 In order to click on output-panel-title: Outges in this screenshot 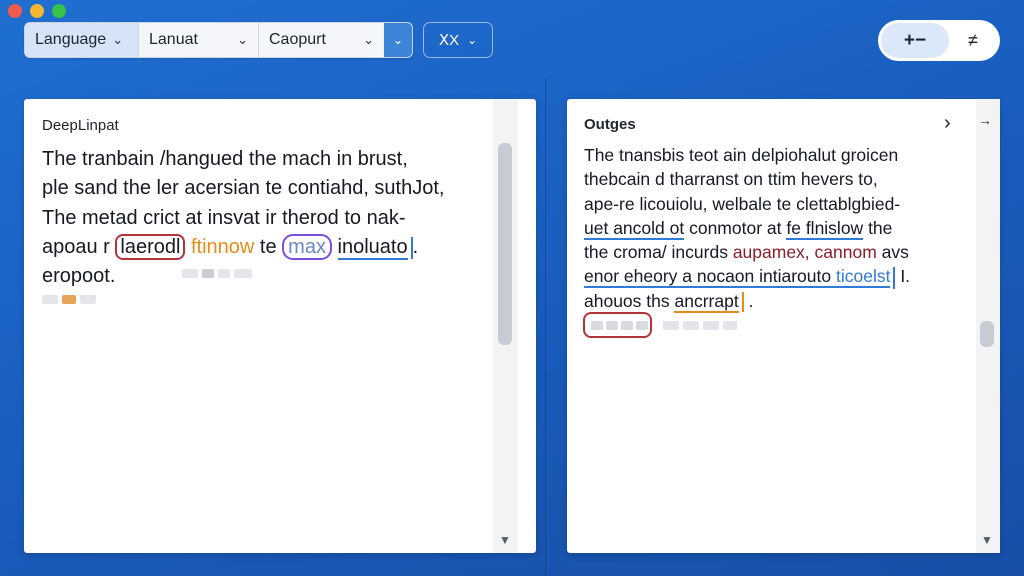, I will do `click(610, 124)`.